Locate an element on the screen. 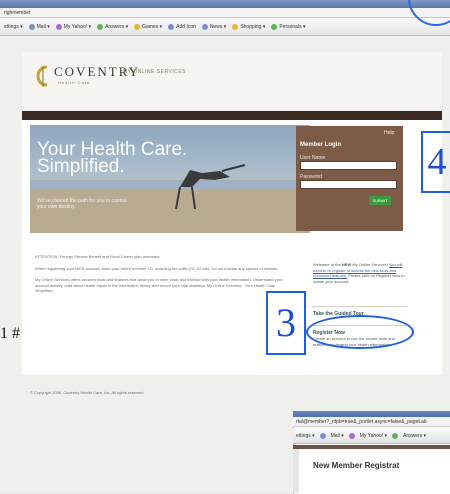  password-input is located at coordinates (348, 184).